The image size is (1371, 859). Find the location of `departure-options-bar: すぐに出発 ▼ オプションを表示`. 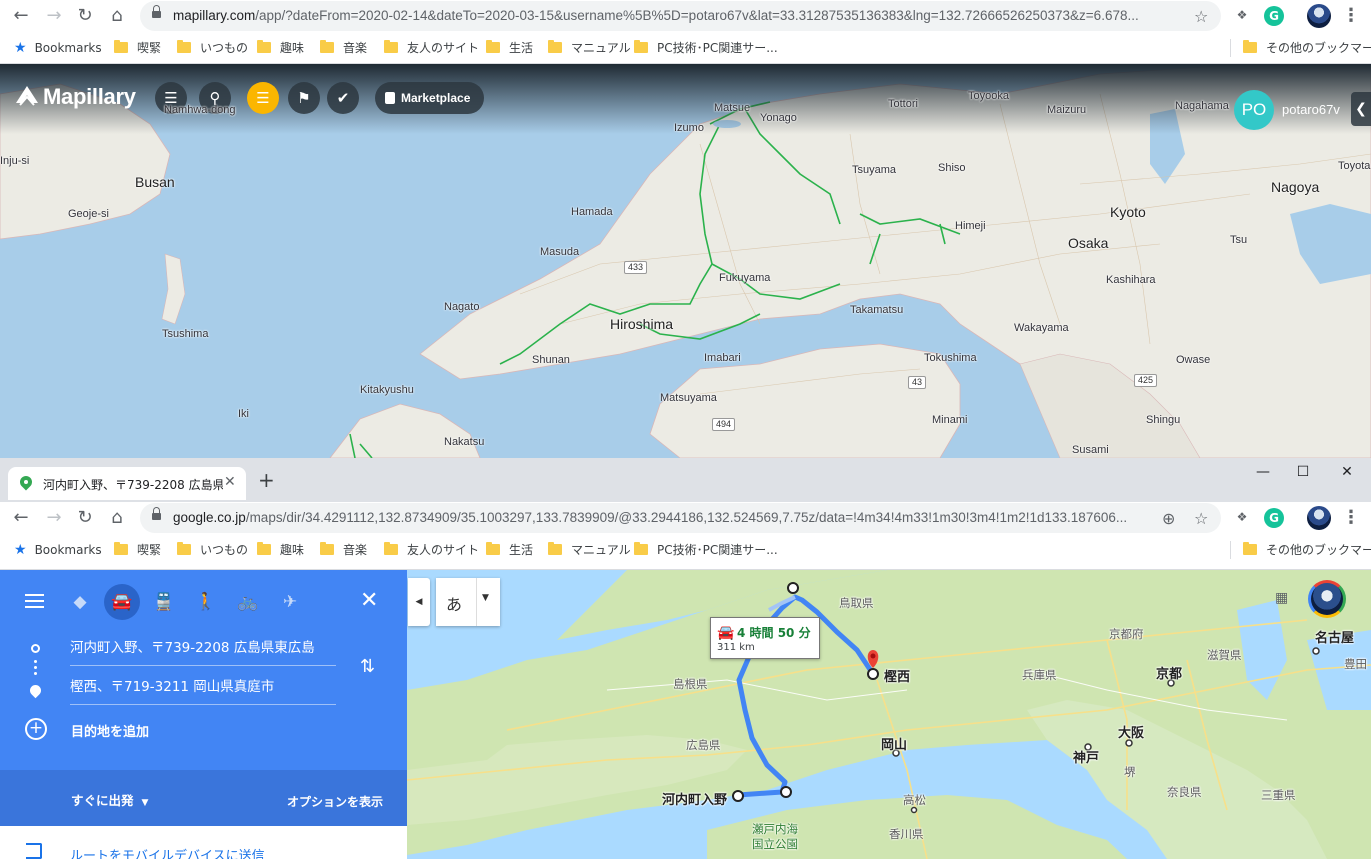

departure-options-bar: すぐに出発 ▼ オプションを表示 is located at coordinates (203, 798).